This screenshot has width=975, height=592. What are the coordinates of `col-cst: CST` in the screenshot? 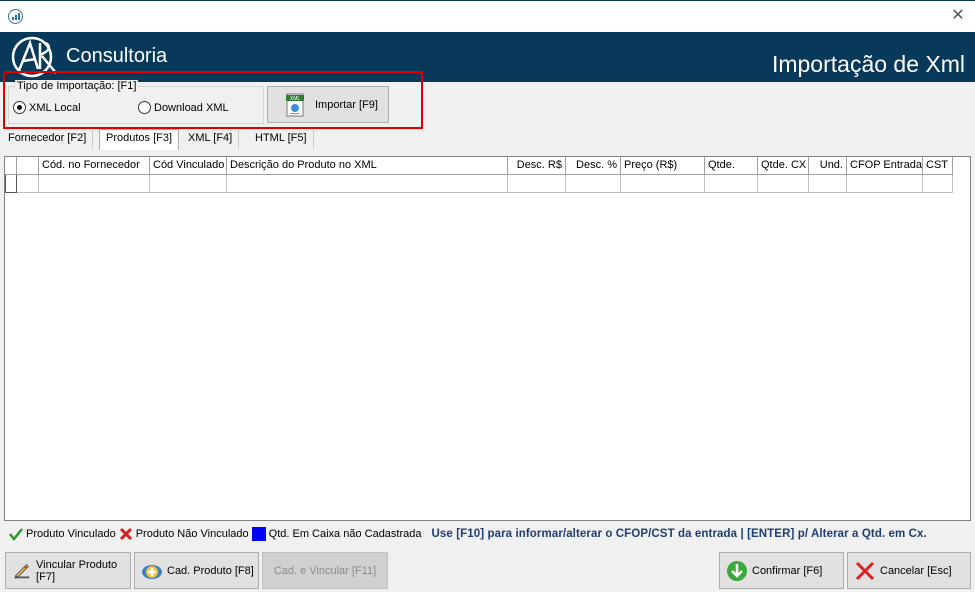 It's located at (938, 166).